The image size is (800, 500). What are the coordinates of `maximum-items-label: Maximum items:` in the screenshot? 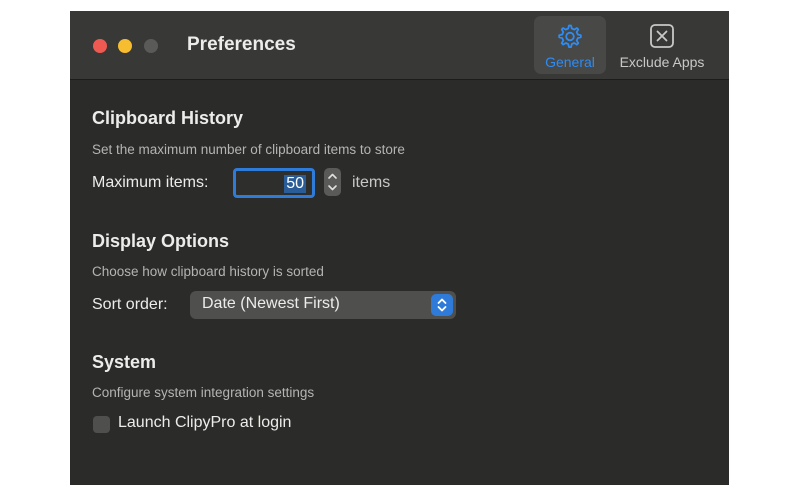 It's located at (150, 182).